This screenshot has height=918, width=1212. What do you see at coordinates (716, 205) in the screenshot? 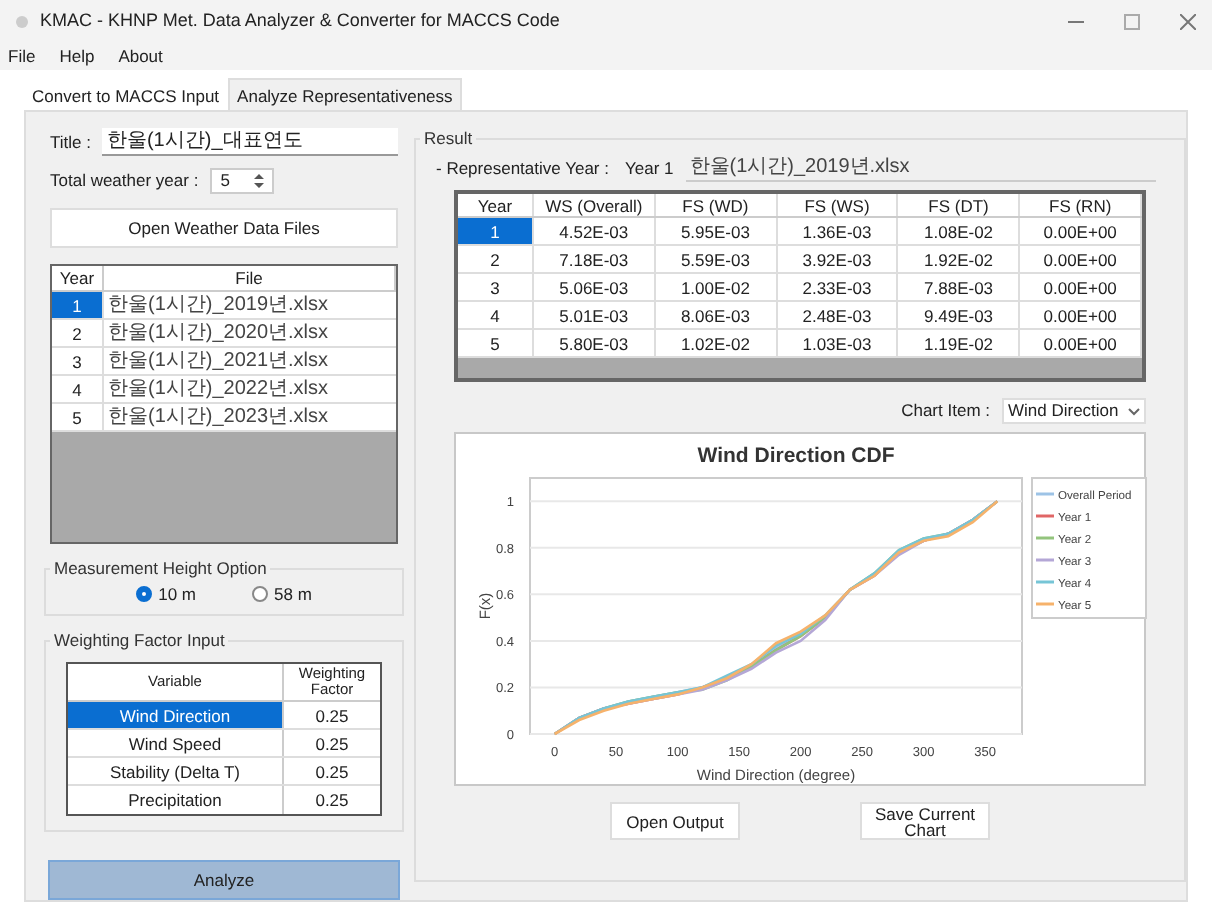
I see `column-header: FS (WD)` at bounding box center [716, 205].